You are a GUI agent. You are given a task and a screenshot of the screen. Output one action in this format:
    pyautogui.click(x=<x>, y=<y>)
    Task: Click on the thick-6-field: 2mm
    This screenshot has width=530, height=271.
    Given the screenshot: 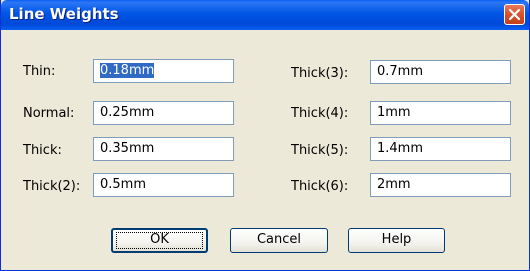 What is the action you would take?
    pyautogui.click(x=440, y=185)
    